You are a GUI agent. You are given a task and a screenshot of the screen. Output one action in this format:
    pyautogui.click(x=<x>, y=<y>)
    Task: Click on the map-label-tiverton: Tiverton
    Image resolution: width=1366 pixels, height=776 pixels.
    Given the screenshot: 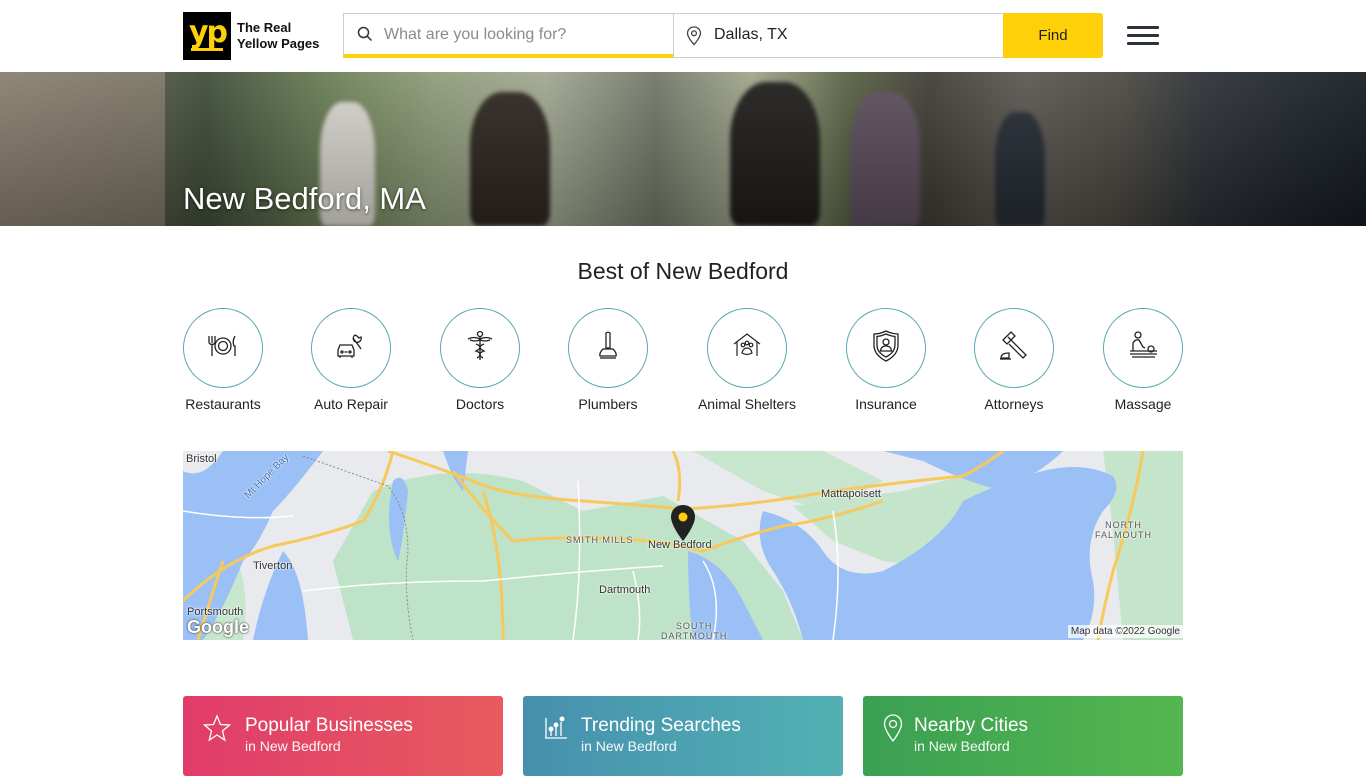 What is the action you would take?
    pyautogui.click(x=273, y=566)
    